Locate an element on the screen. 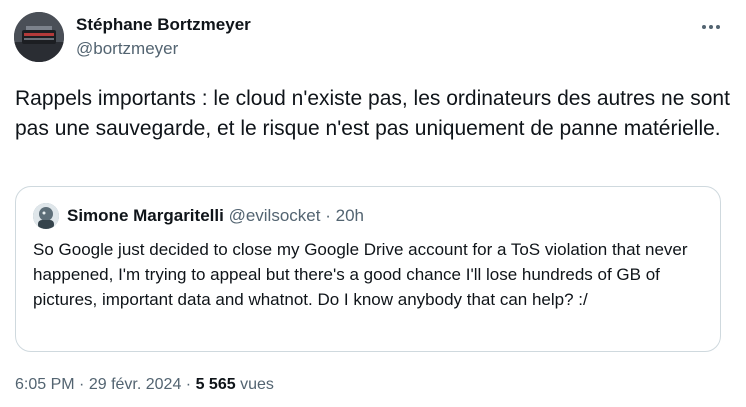 This screenshot has height=407, width=746. views-label: vues is located at coordinates (257, 384).